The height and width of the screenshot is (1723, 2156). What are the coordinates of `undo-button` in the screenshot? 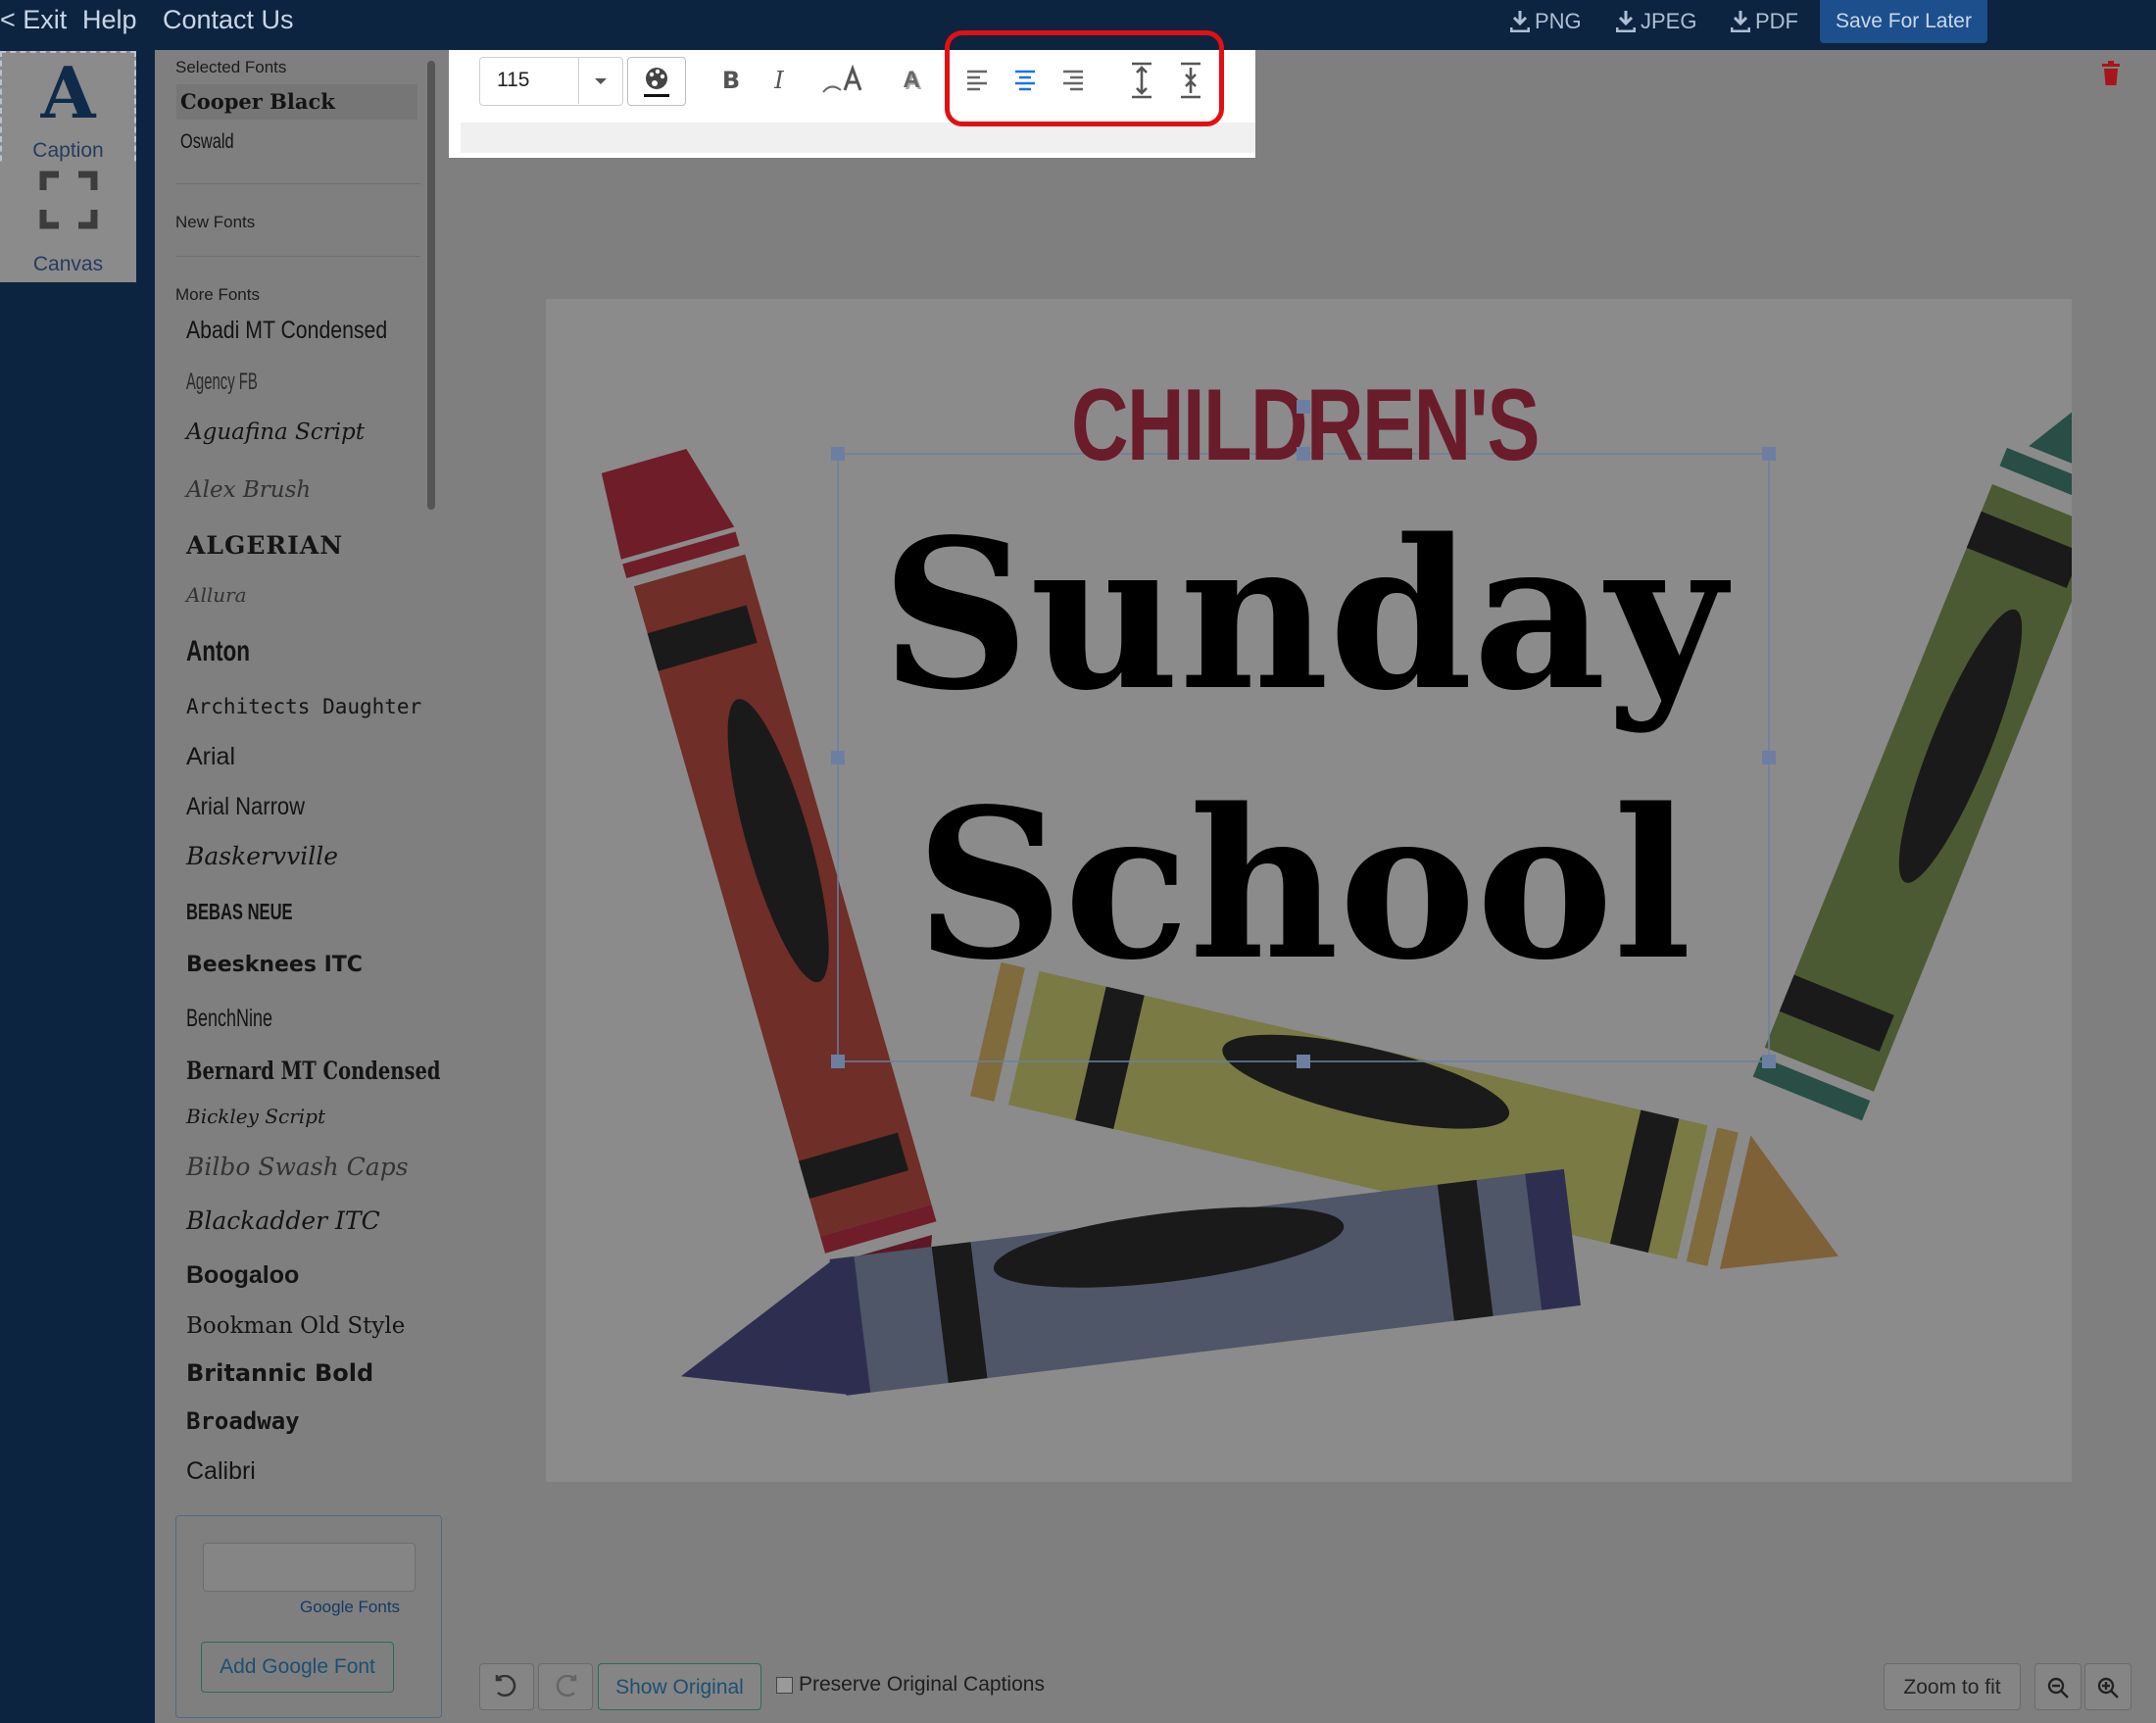 It's located at (506, 1686).